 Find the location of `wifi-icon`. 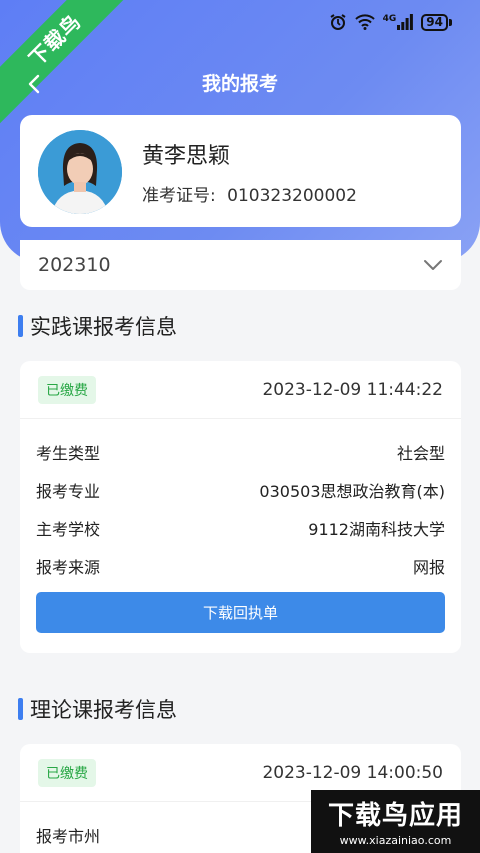

wifi-icon is located at coordinates (364, 22).